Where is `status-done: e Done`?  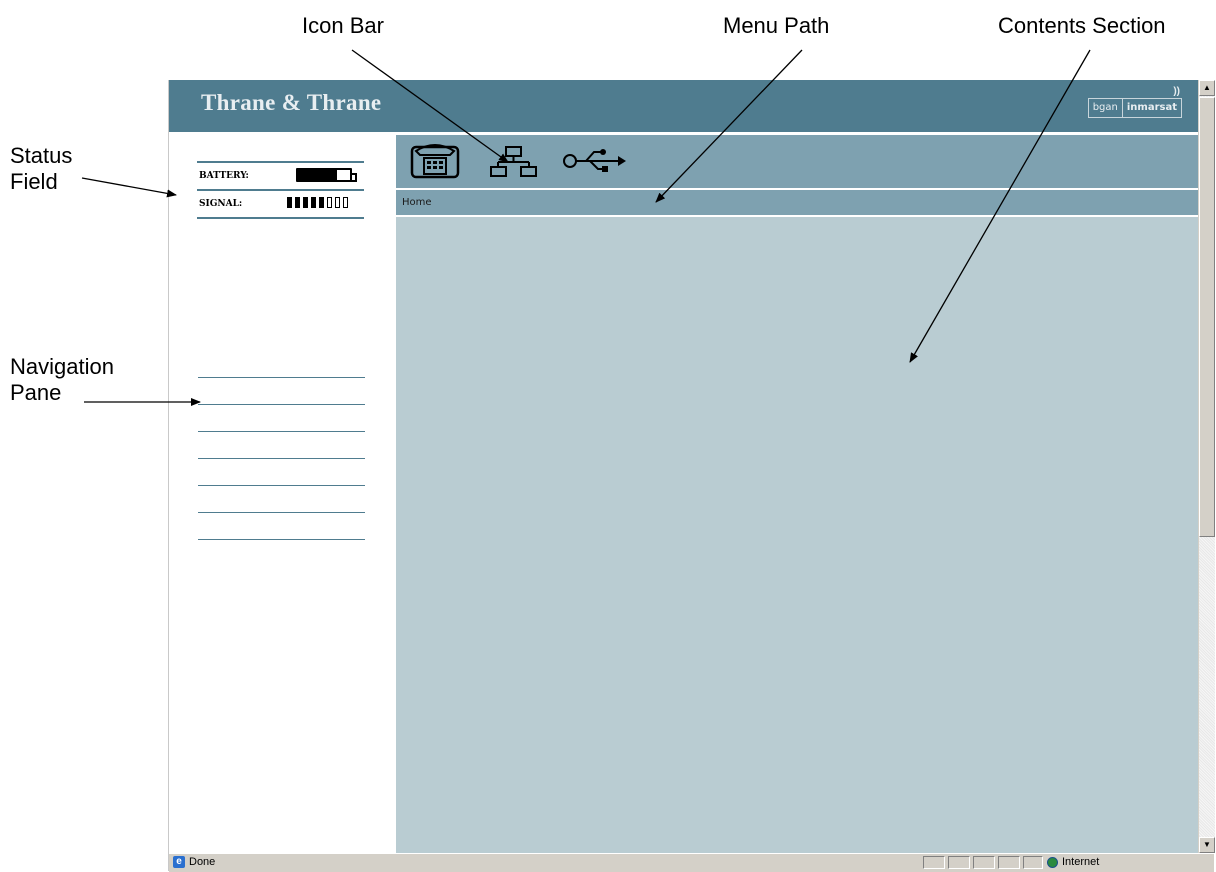 status-done: e Done is located at coordinates (194, 862).